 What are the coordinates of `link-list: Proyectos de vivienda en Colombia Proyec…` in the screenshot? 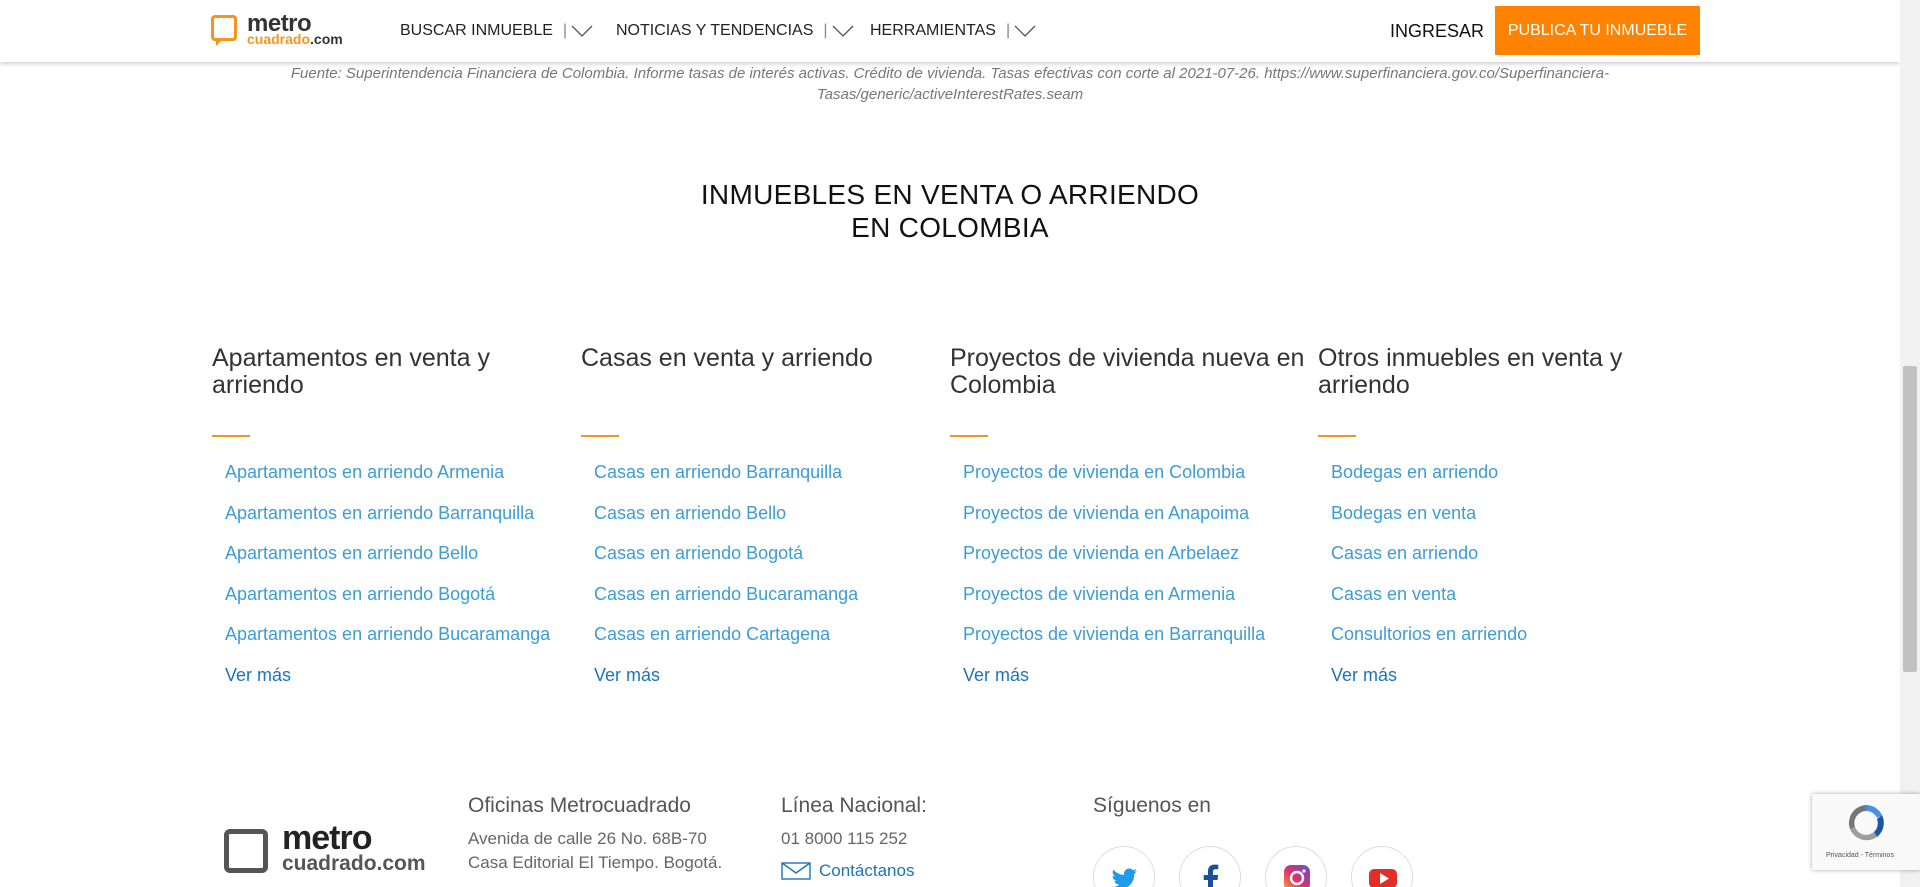 It's located at (1135, 573).